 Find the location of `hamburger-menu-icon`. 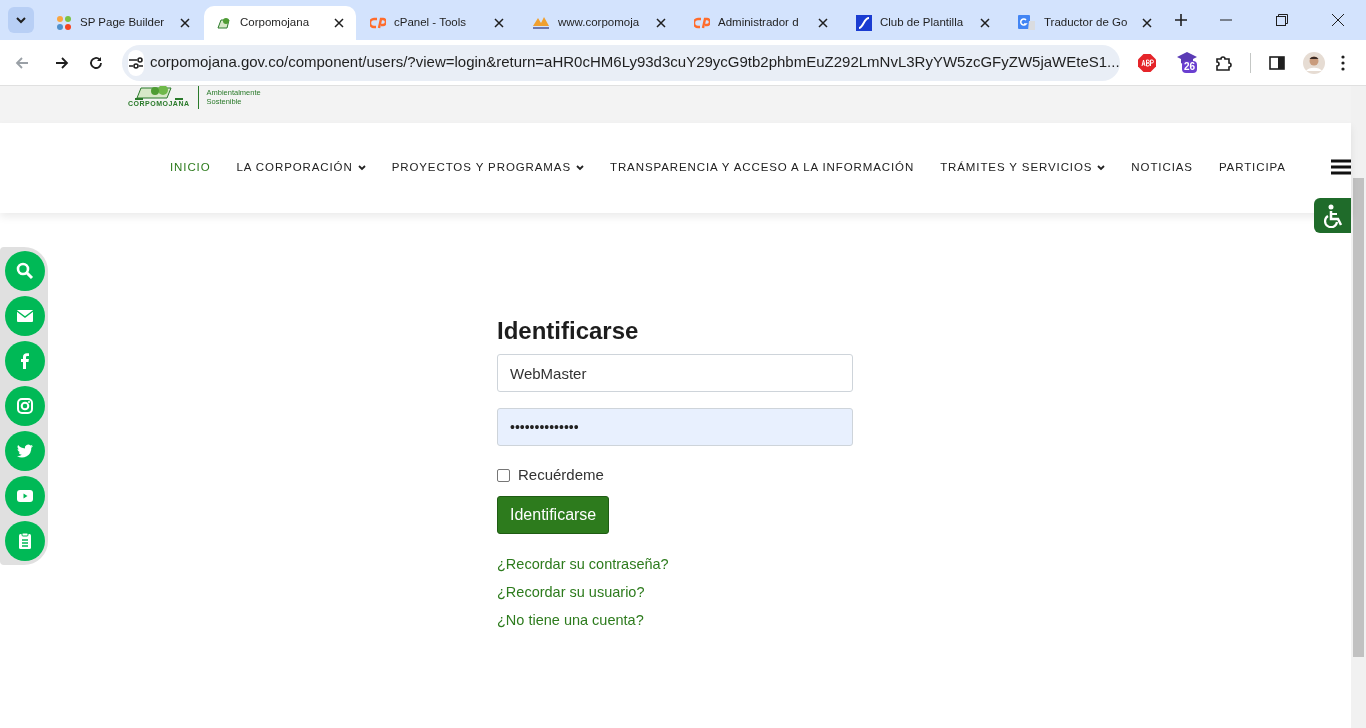

hamburger-menu-icon is located at coordinates (1341, 167).